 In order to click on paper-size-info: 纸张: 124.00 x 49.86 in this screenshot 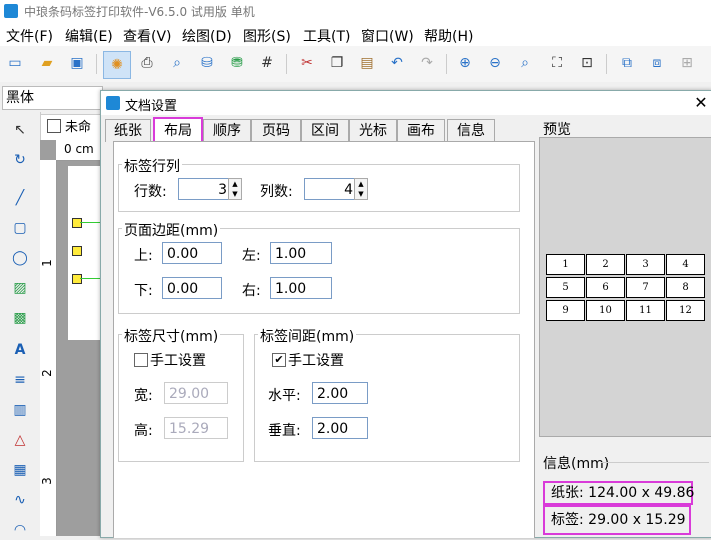, I will do `click(618, 493)`.